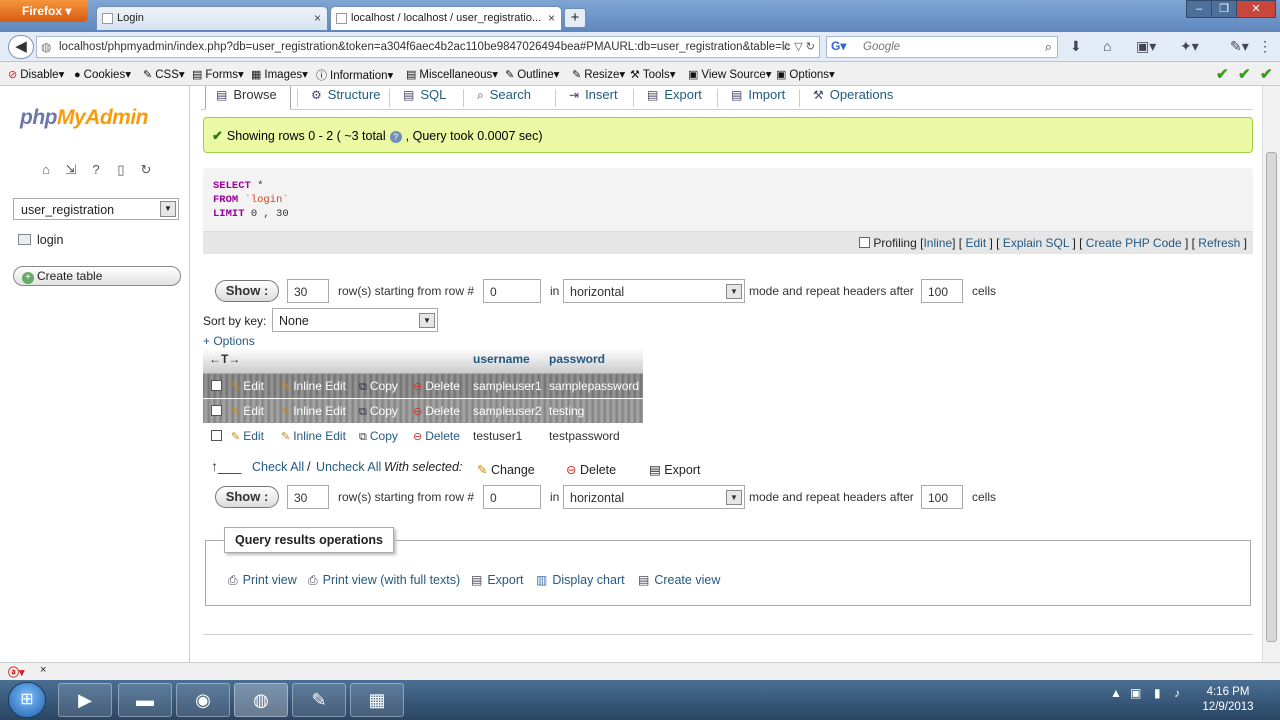 This screenshot has width=1280, height=720. Describe the element at coordinates (497, 436) in the screenshot. I see `cell-username: testuser1` at that location.